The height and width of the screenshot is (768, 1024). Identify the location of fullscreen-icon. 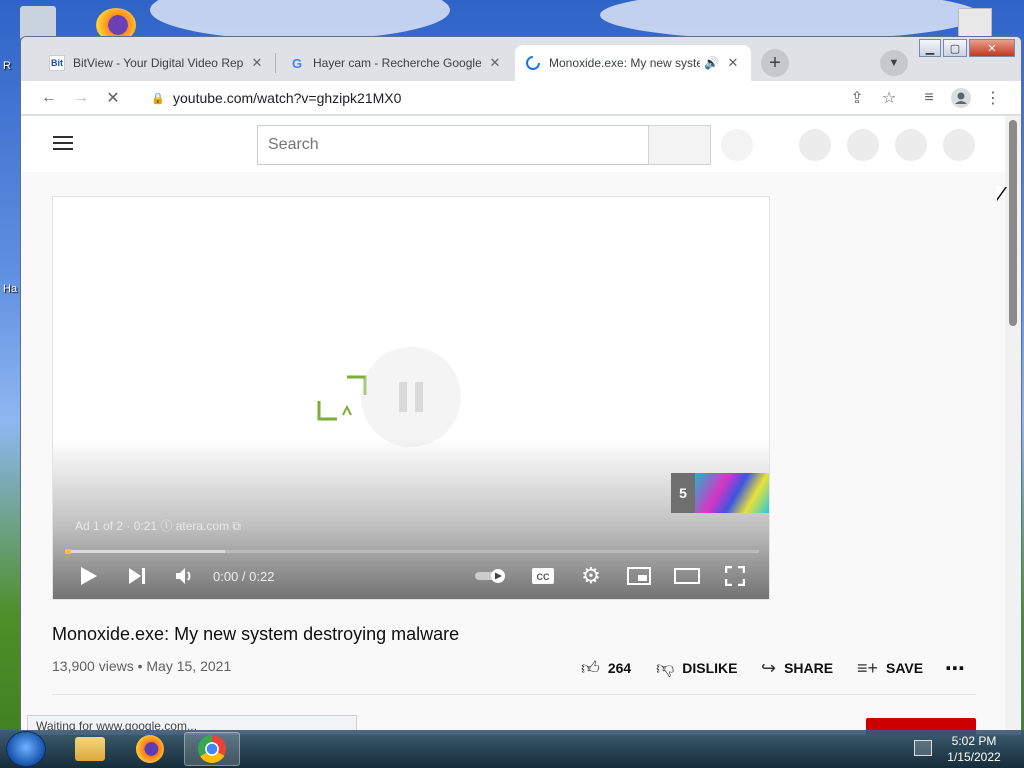
(735, 576).